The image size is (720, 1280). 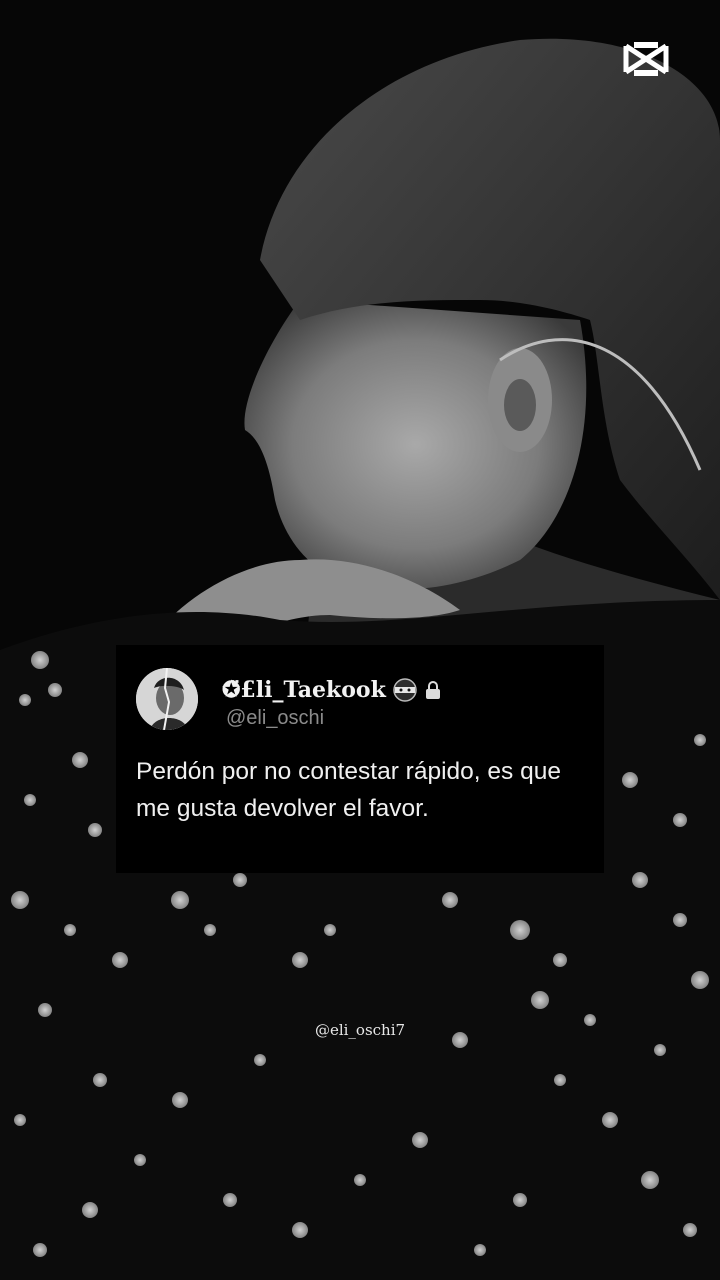 What do you see at coordinates (432, 690) in the screenshot?
I see `lock-icon` at bounding box center [432, 690].